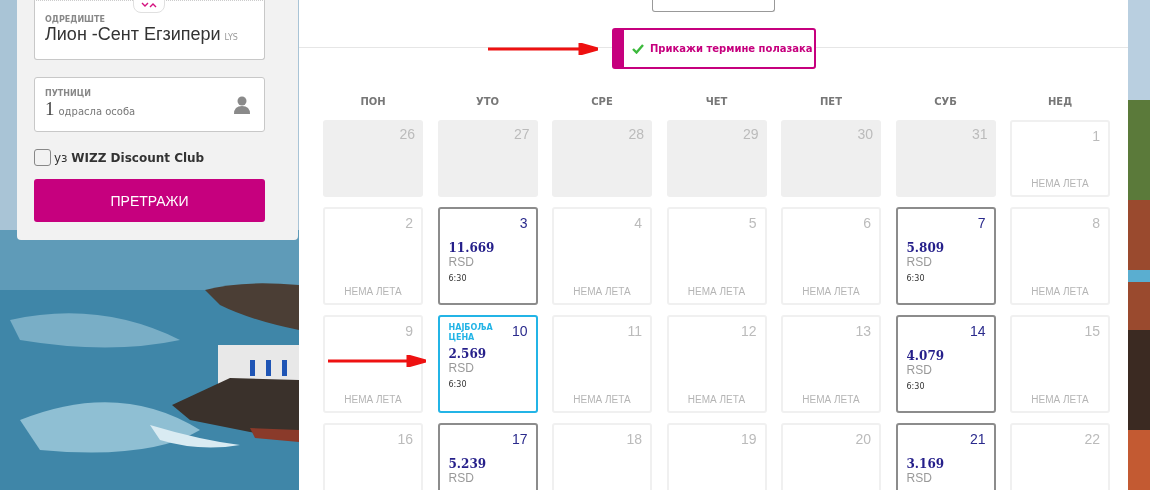 The width and height of the screenshot is (1150, 490). I want to click on passengers-field: ПУТНИЦИ 1 одрасла особа, so click(149, 104).